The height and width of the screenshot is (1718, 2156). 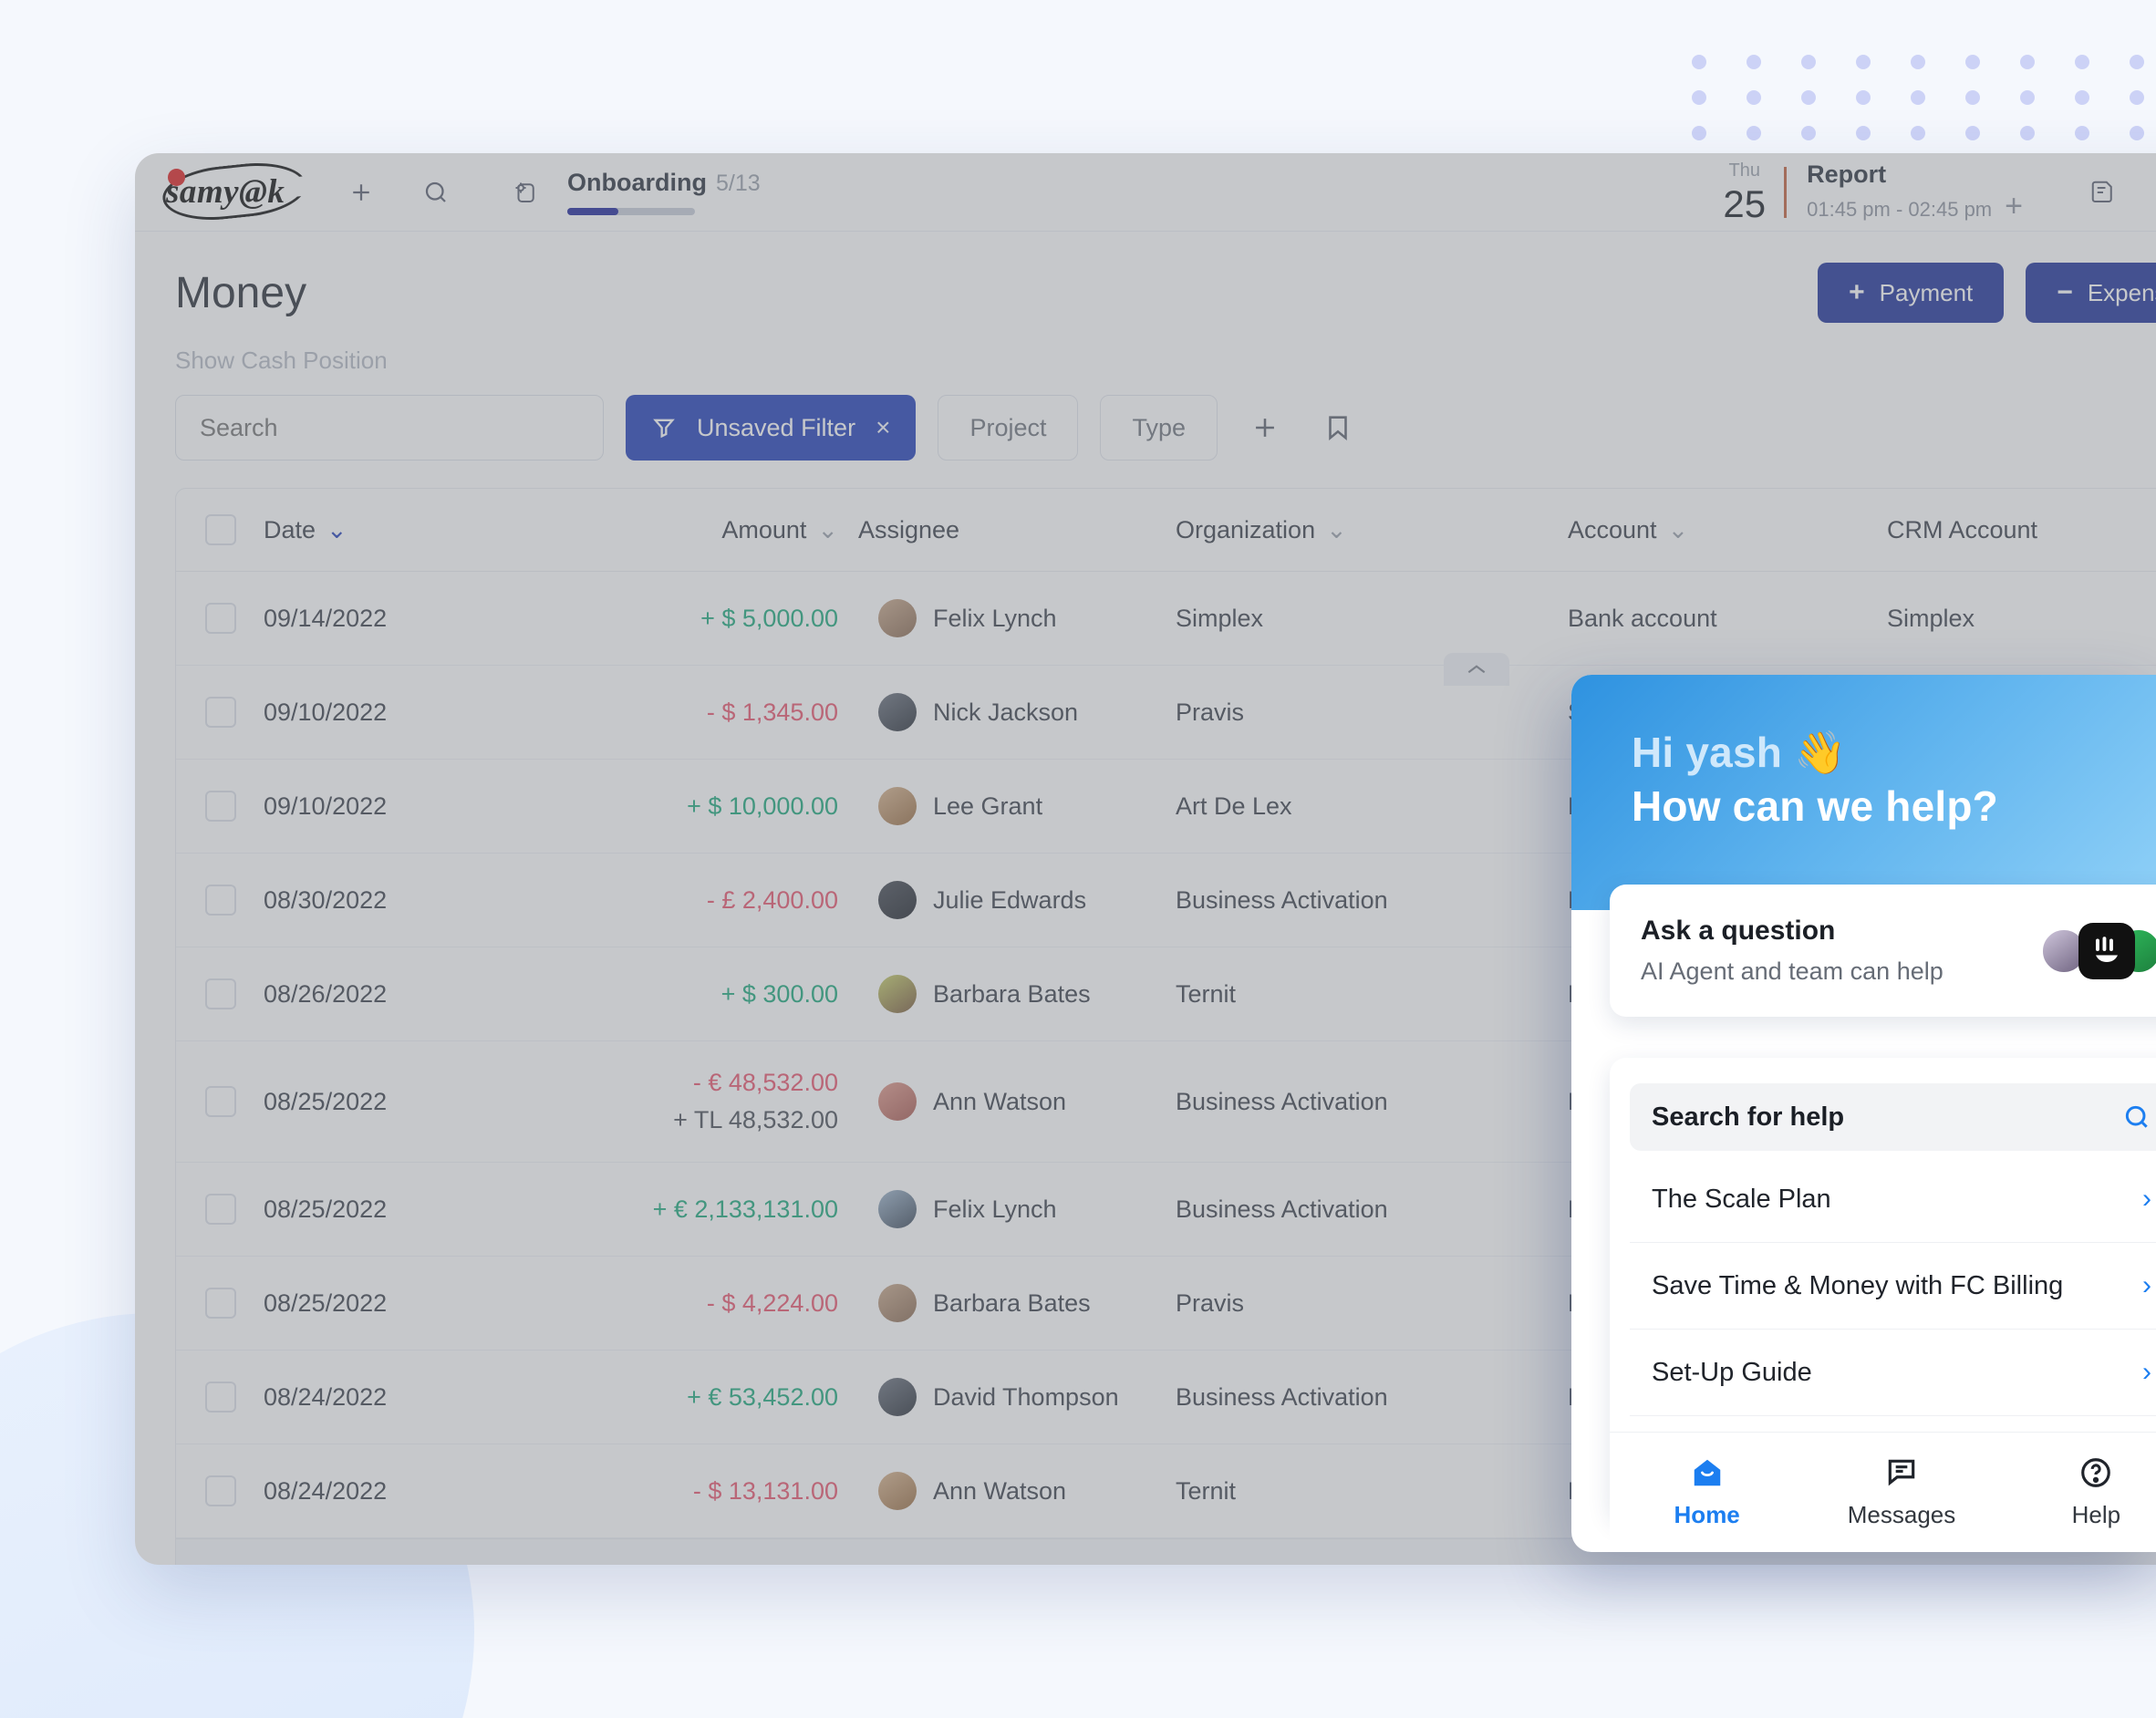 I want to click on column-amount: Amount ⌄, so click(x=687, y=531).